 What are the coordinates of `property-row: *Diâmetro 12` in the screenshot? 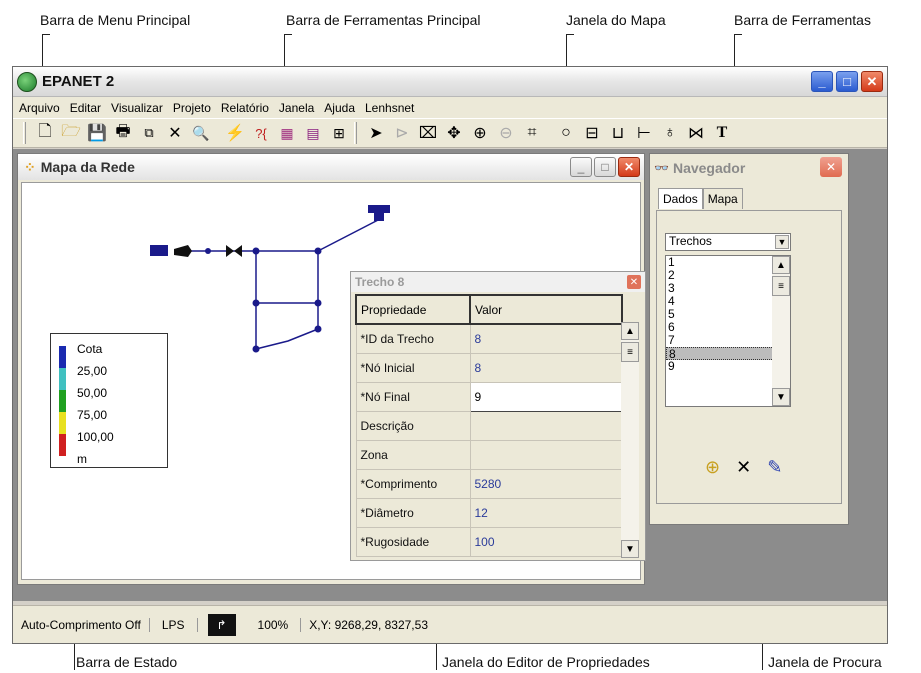 It's located at (489, 512).